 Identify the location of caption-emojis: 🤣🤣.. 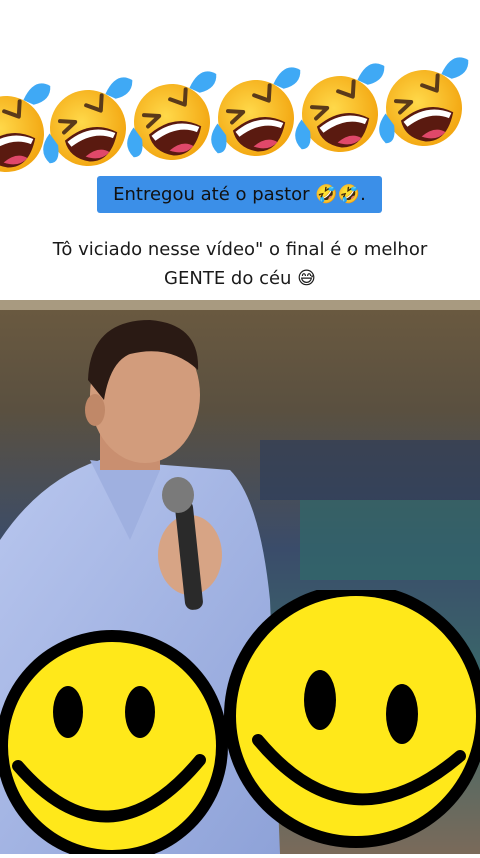
(340, 194).